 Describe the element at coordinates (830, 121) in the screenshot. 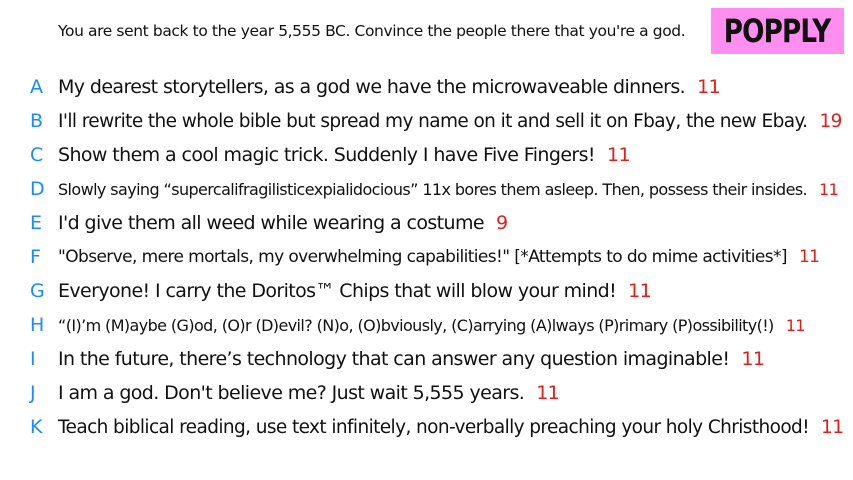

I see `answer-score: 19` at that location.